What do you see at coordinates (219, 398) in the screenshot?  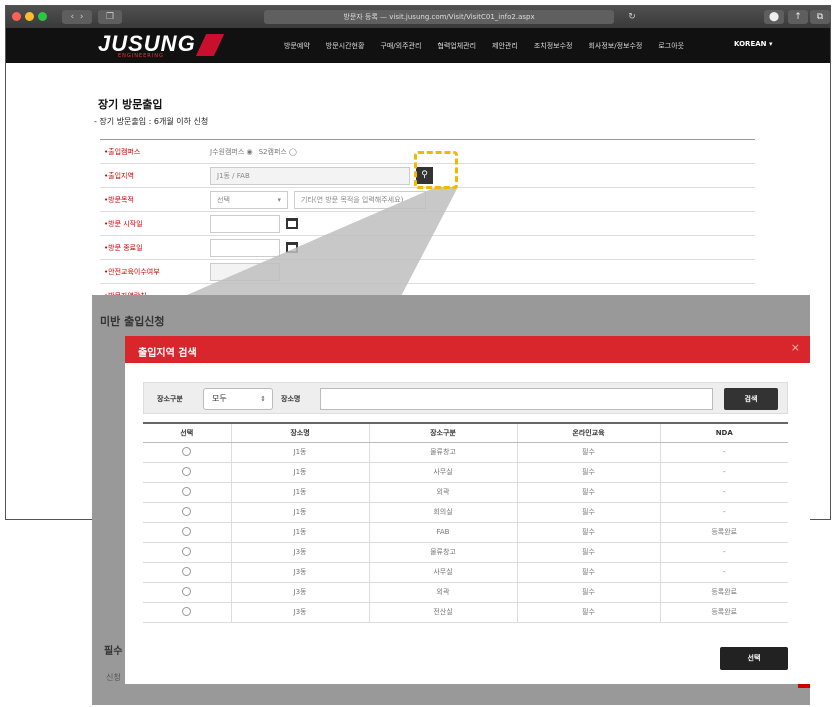 I see `place-type-value: 모두` at bounding box center [219, 398].